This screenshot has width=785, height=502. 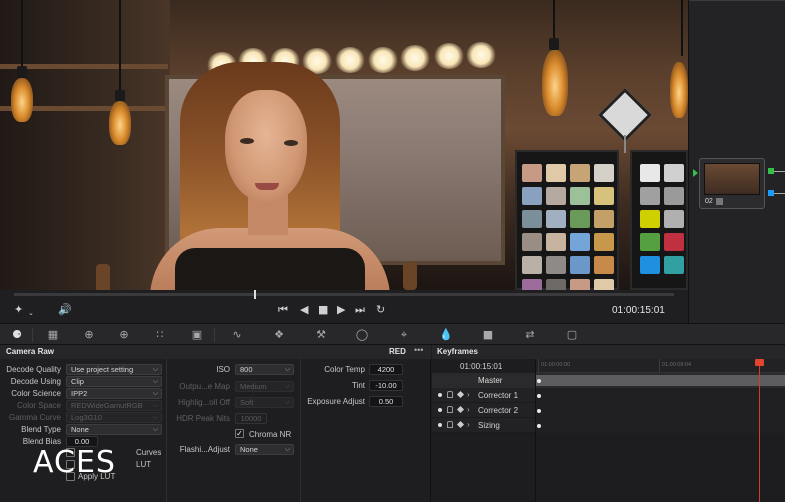 I want to click on qualifier-icon: ⚒, so click(x=321, y=334).